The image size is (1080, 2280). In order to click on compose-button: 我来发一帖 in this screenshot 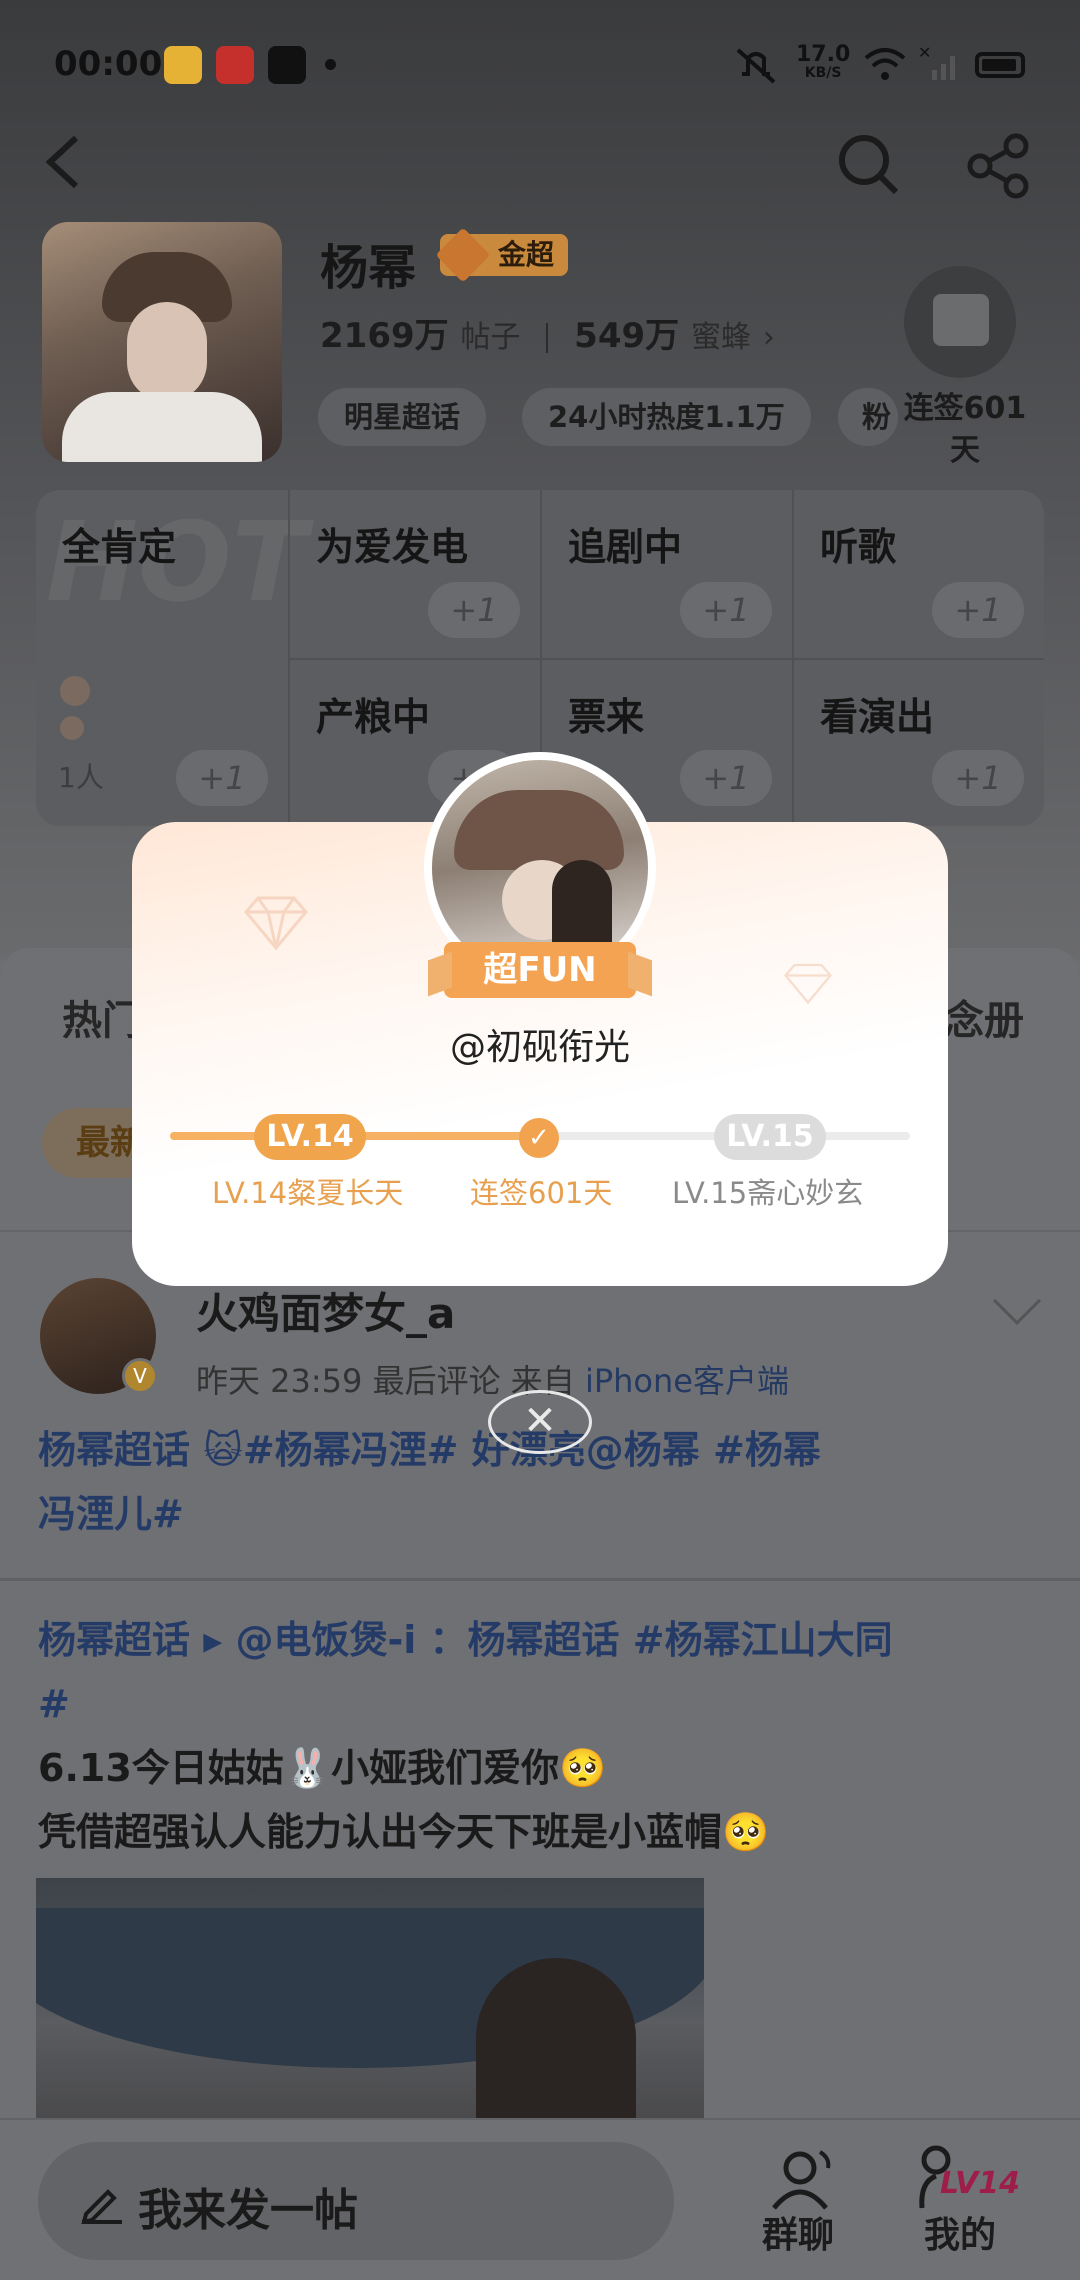, I will do `click(356, 2201)`.